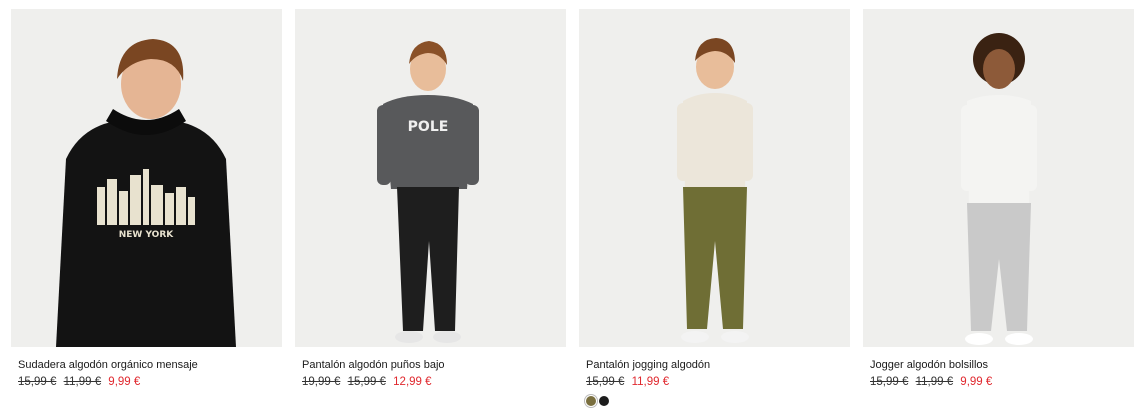 The width and height of the screenshot is (1137, 419). What do you see at coordinates (591, 401) in the screenshot?
I see `color-swatch-khaki` at bounding box center [591, 401].